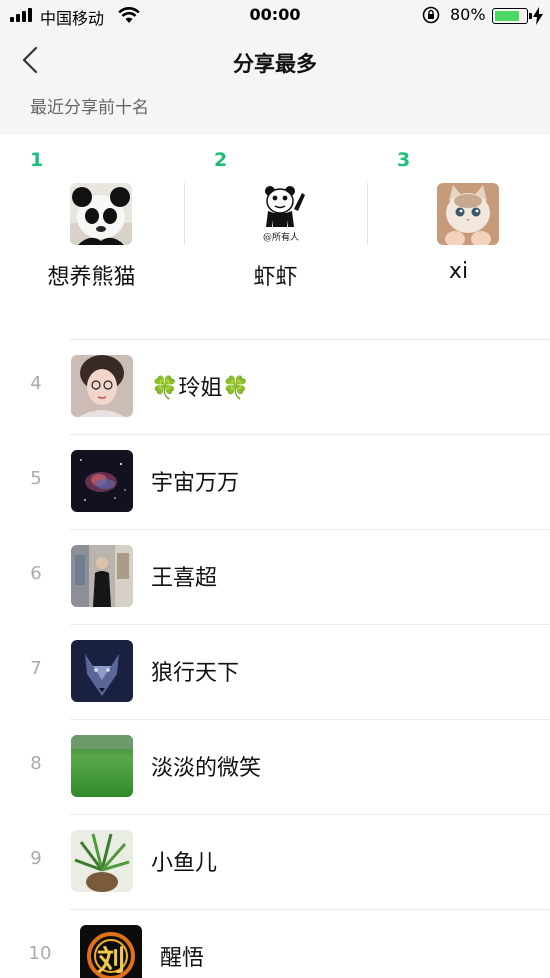 The width and height of the screenshot is (550, 978). Describe the element at coordinates (458, 271) in the screenshot. I see `user-name: xi` at that location.